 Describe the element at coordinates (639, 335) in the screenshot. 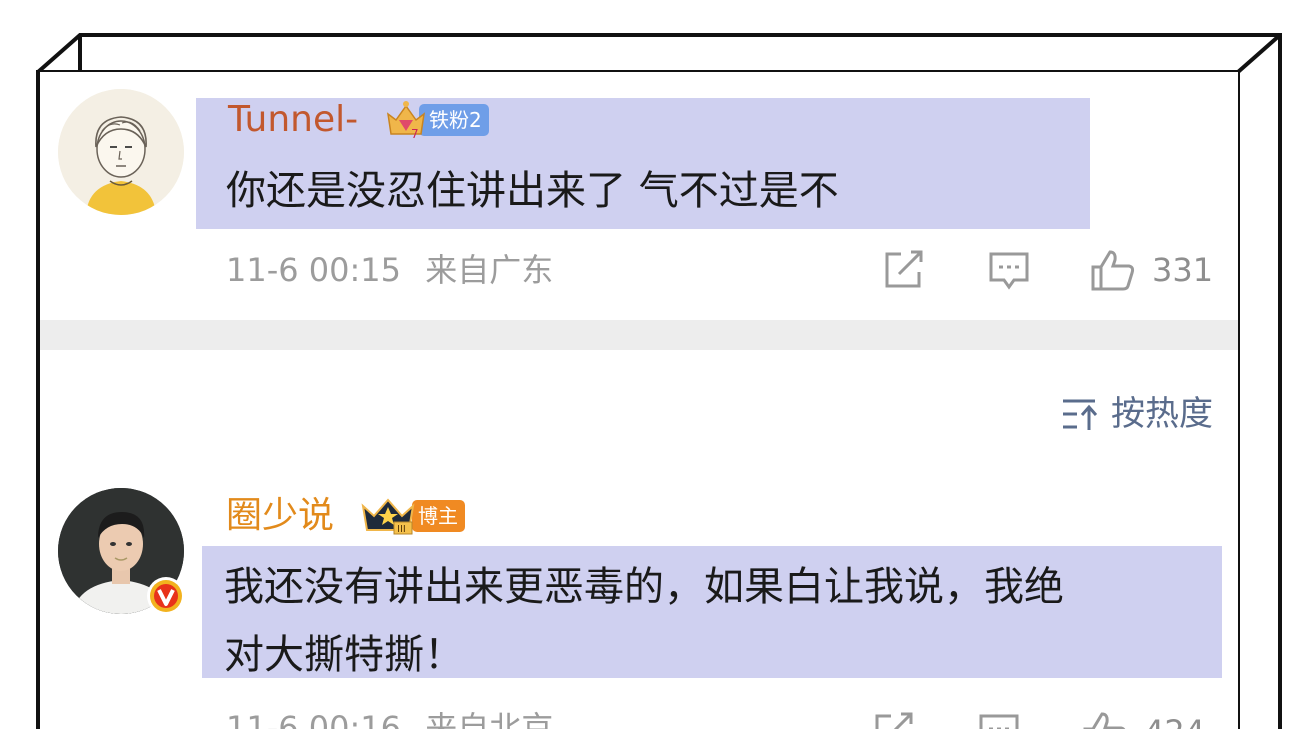

I see `section-divider` at that location.